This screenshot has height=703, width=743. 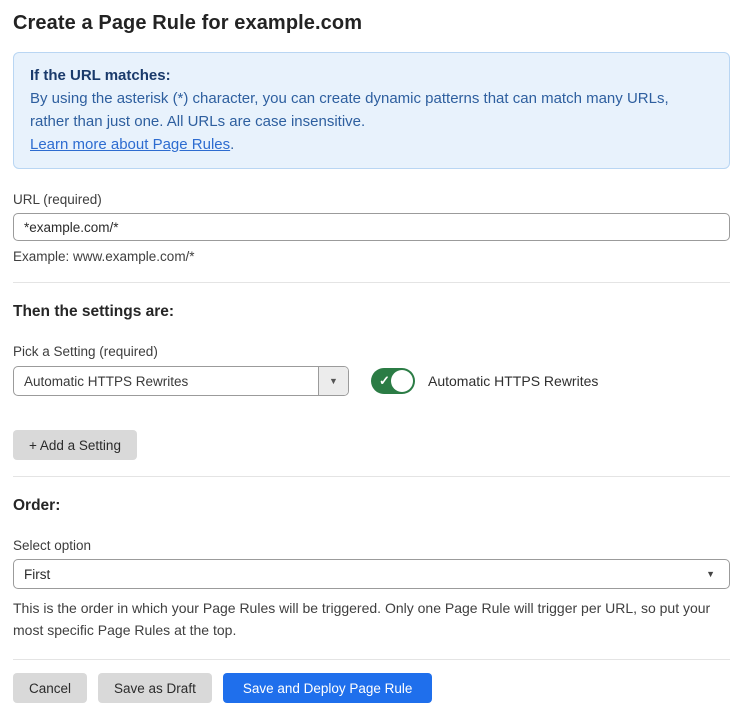 What do you see at coordinates (371, 574) in the screenshot?
I see `order-select: First ▼` at bounding box center [371, 574].